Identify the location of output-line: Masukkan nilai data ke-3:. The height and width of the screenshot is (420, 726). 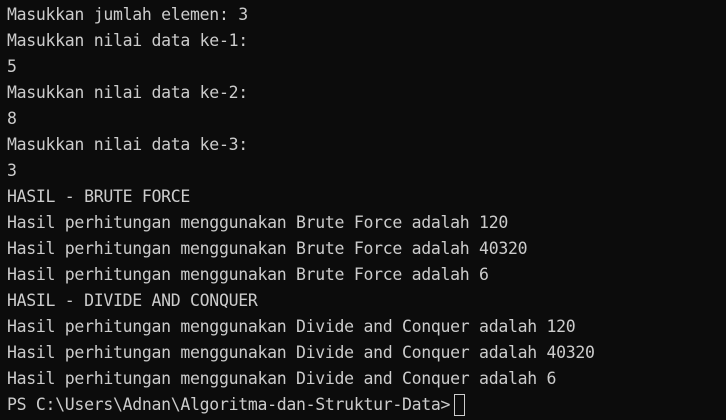
(127, 144).